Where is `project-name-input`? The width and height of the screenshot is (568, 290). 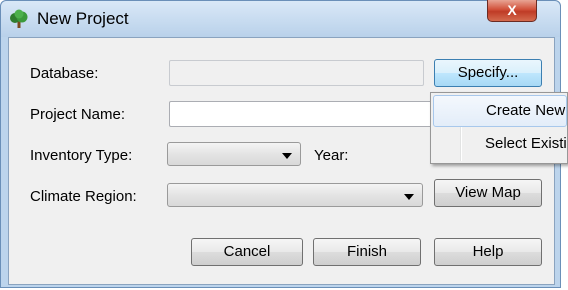
project-name-input is located at coordinates (301, 114).